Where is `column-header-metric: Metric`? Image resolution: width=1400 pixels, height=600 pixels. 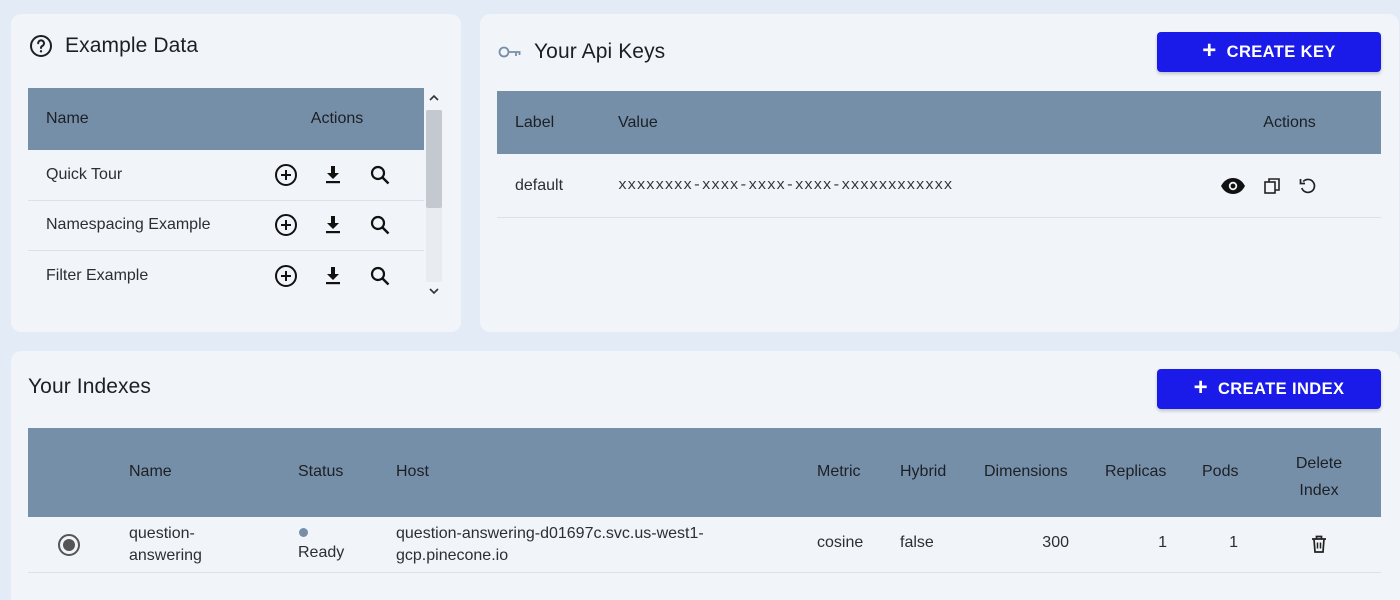 column-header-metric: Metric is located at coordinates (839, 471).